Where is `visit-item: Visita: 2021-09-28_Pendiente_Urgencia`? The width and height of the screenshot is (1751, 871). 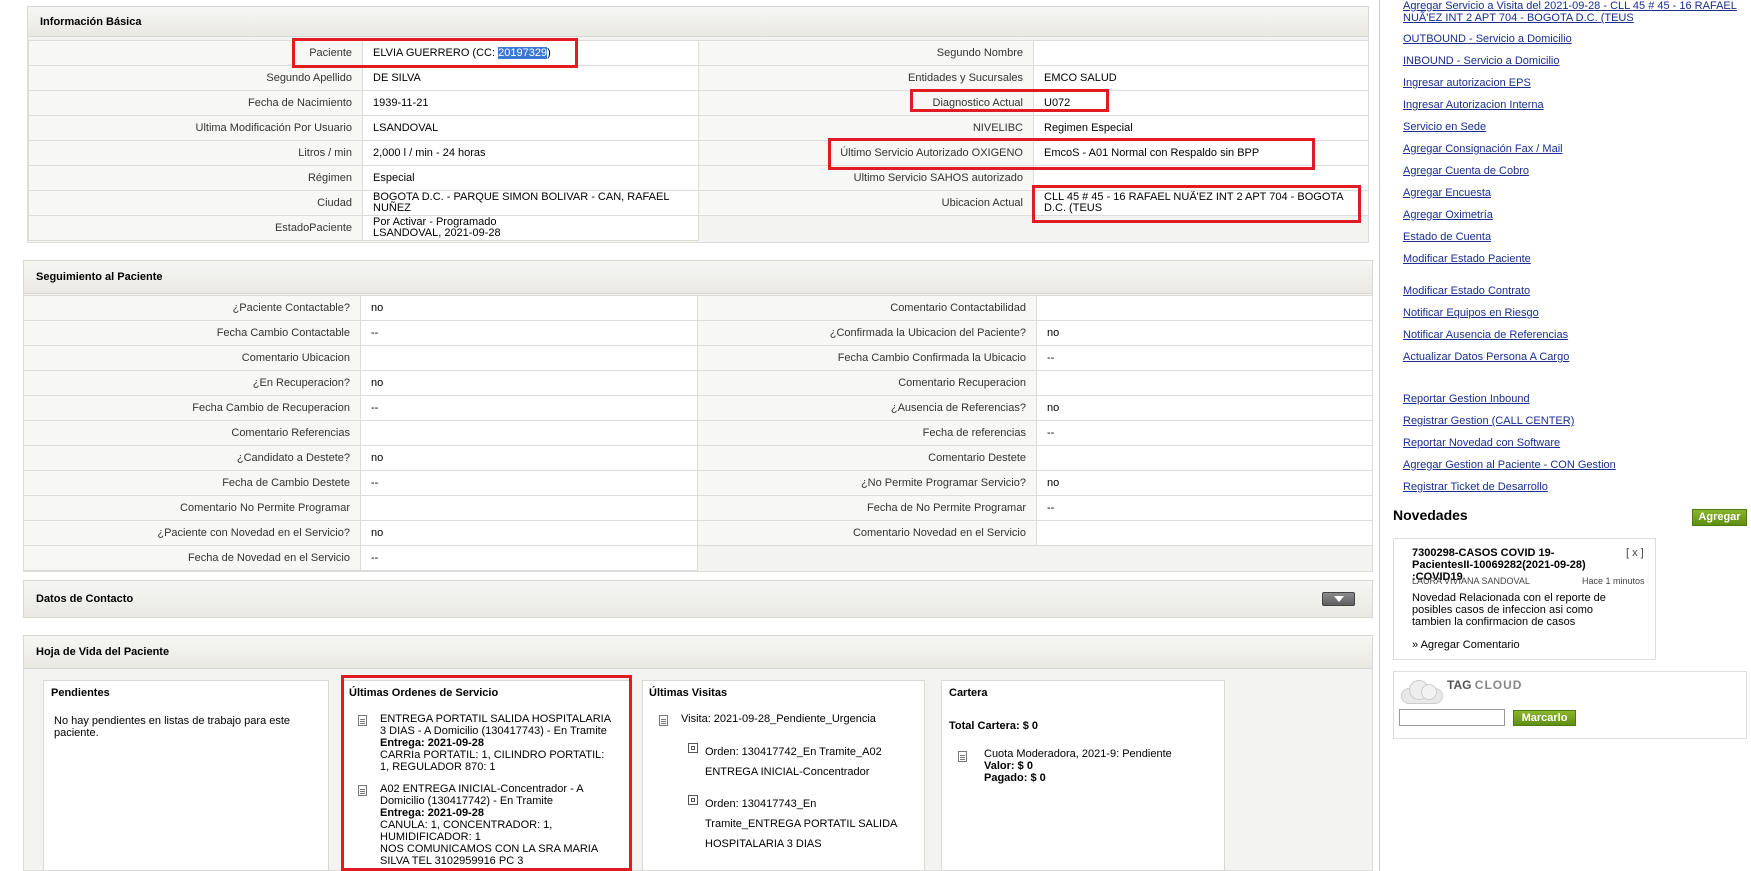
visit-item: Visita: 2021-09-28_Pendiente_Urgencia is located at coordinates (778, 719).